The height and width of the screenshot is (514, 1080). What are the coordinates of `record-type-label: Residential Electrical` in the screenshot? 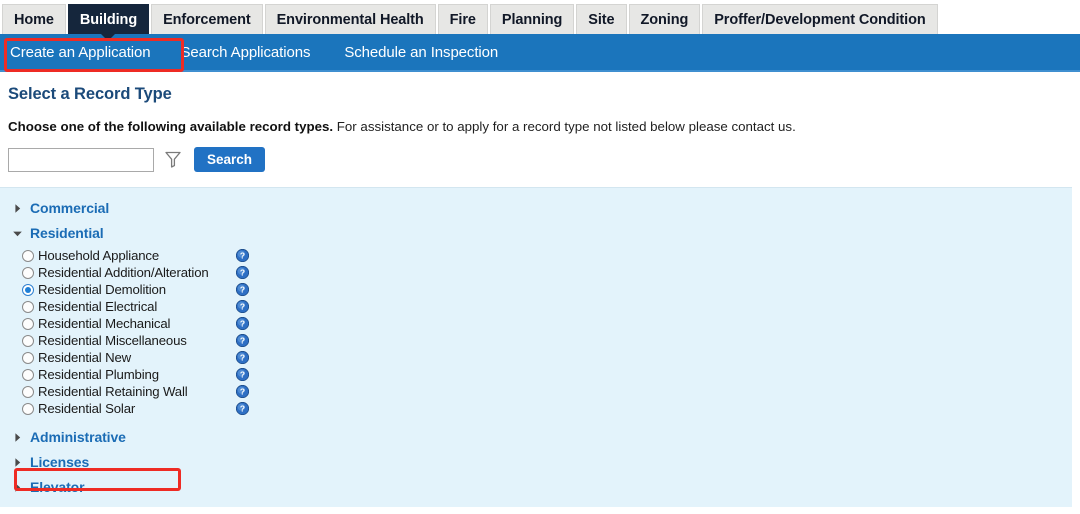 It's located at (98, 306).